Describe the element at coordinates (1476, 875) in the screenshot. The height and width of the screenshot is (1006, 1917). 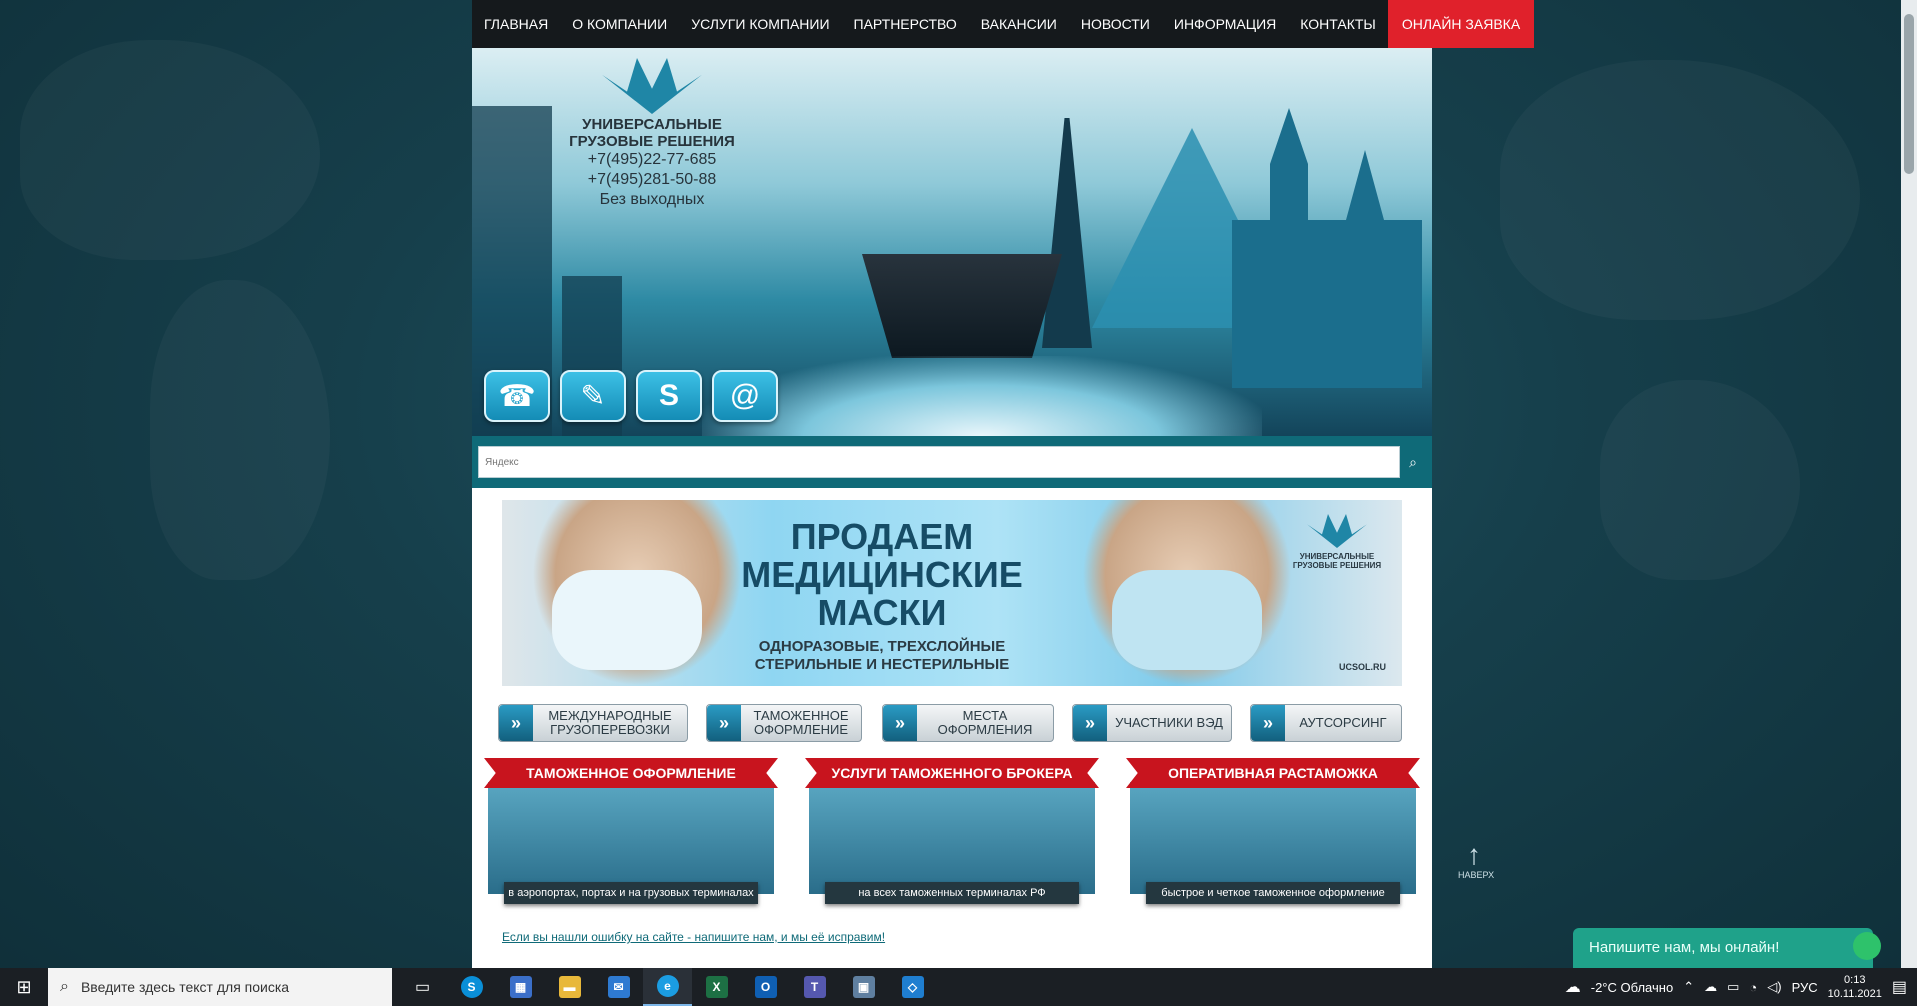
I see `scroll-to-top-label: НАВЕРХ` at that location.